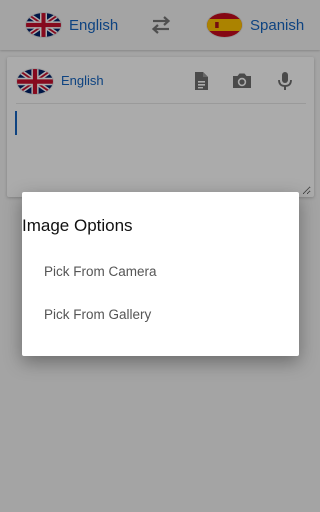  I want to click on pick-from-gallery-option: Pick From Gallery, so click(149, 314).